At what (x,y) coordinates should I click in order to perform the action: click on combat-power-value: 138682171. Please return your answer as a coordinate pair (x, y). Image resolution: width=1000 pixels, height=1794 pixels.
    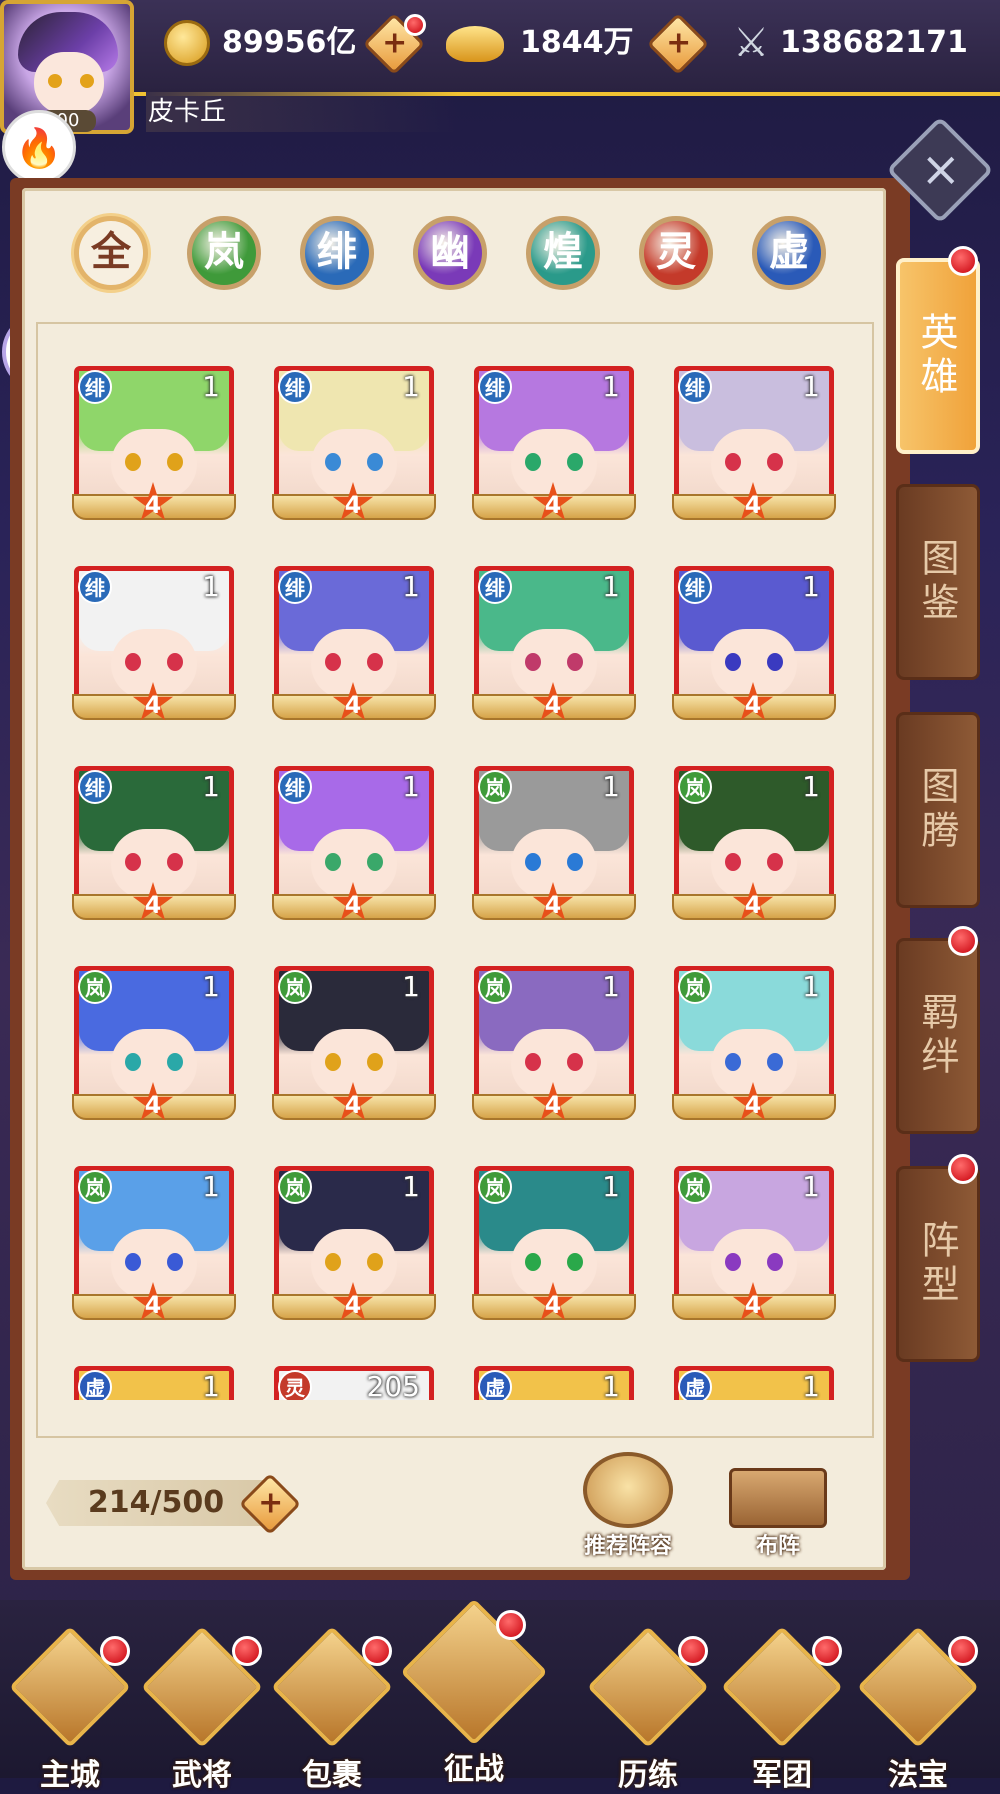
    Looking at the image, I should click on (874, 42).